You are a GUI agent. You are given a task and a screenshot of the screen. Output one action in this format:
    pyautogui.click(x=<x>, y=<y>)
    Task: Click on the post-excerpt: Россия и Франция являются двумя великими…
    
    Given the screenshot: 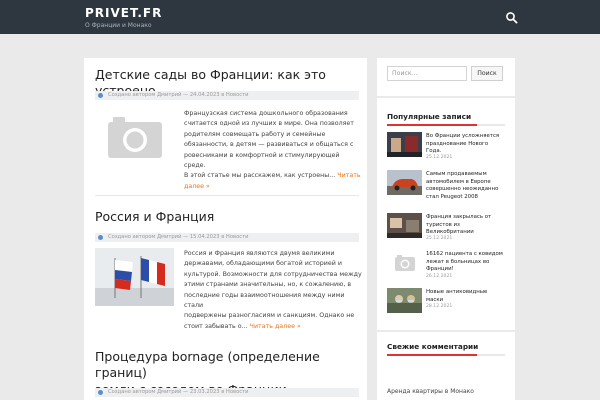 What is the action you would take?
    pyautogui.click(x=273, y=290)
    